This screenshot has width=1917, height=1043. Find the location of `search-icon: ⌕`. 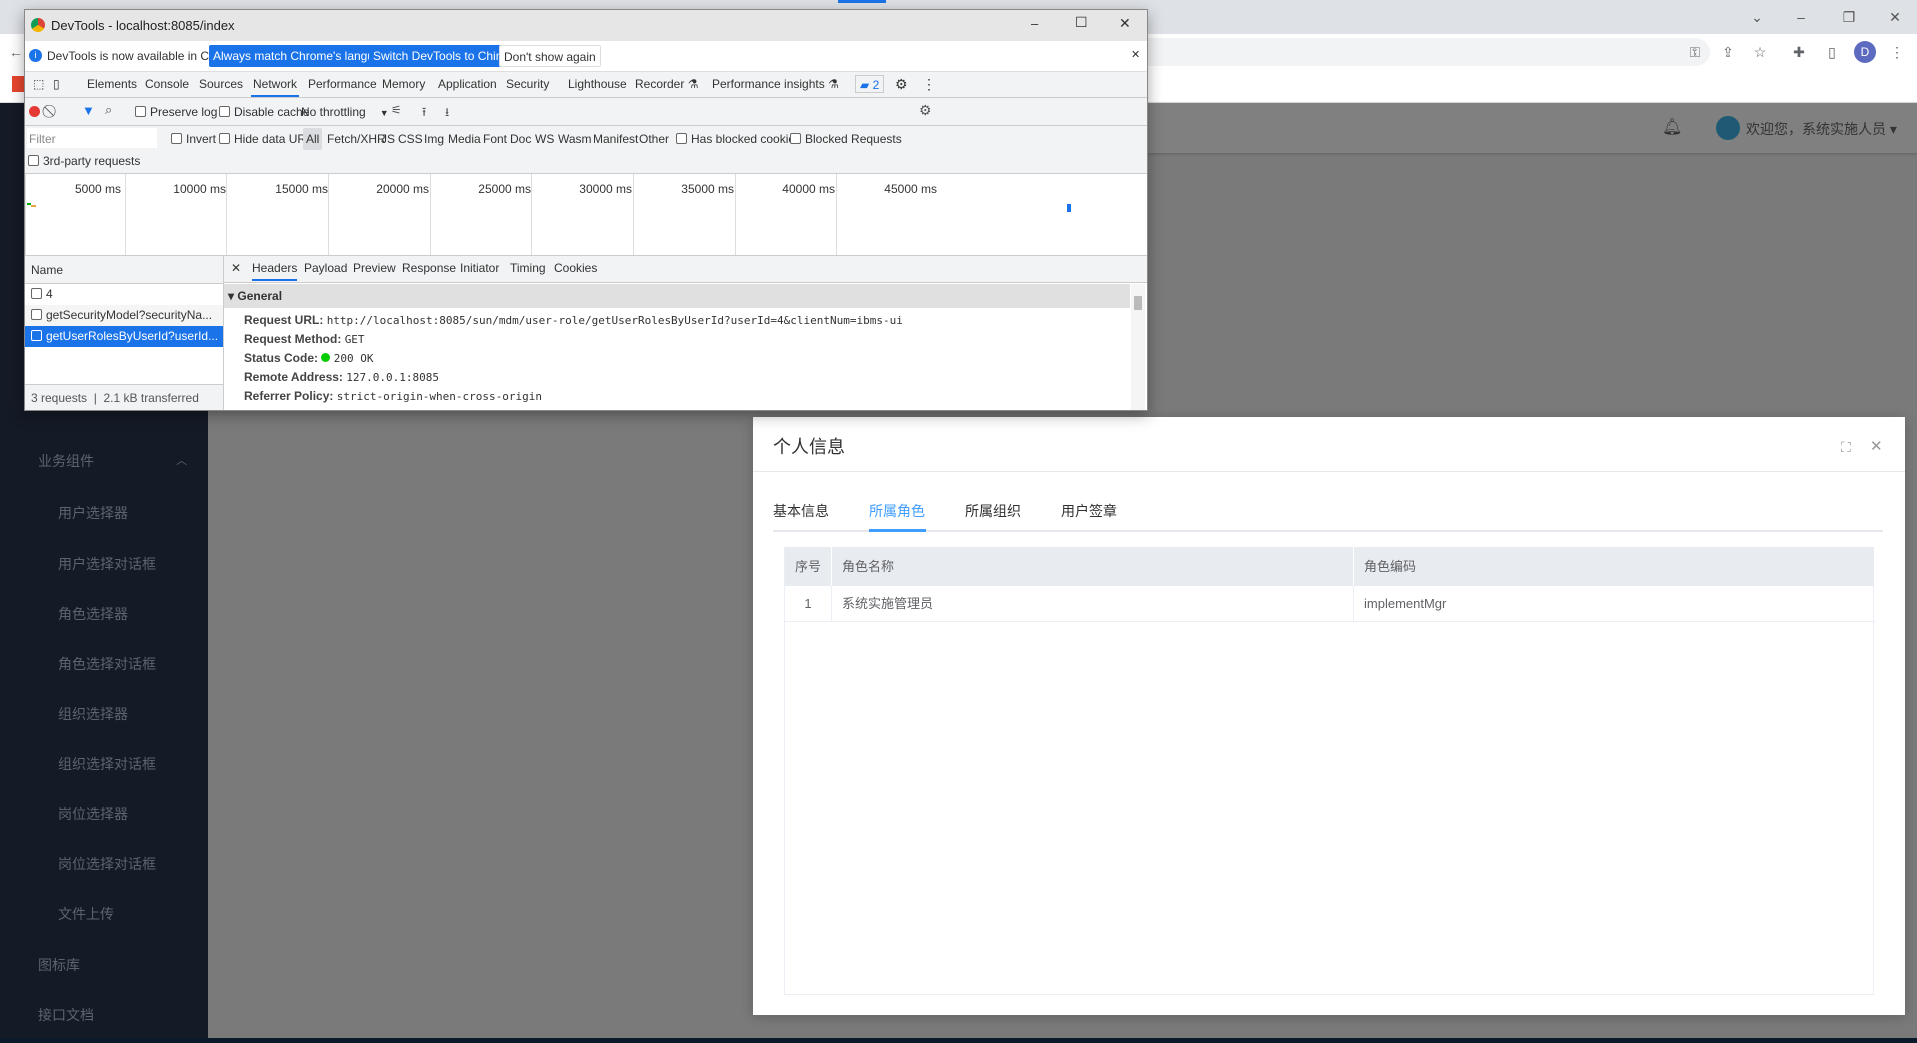

search-icon: ⌕ is located at coordinates (108, 110).